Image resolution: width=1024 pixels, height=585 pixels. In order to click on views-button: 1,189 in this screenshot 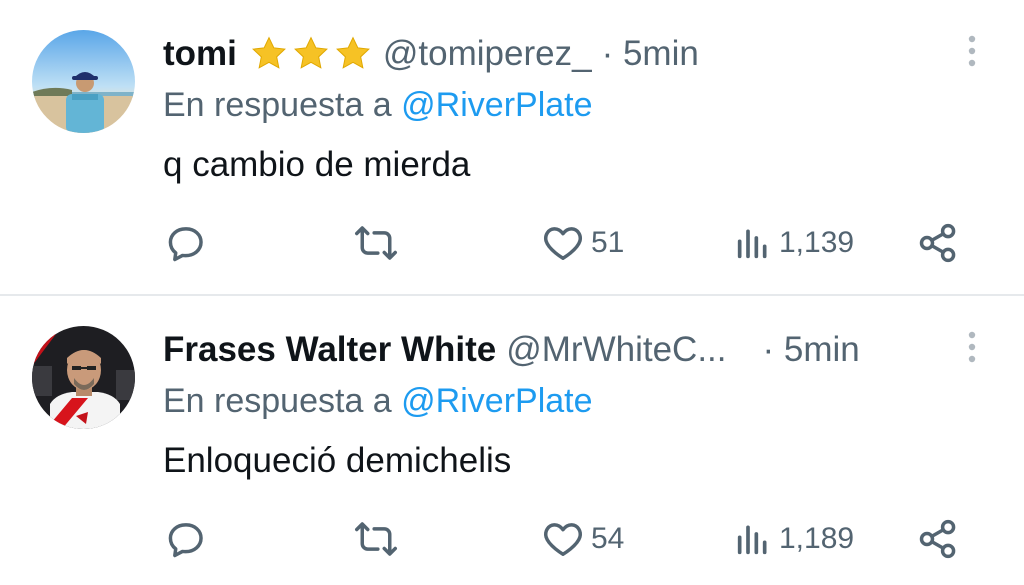, I will do `click(793, 539)`.